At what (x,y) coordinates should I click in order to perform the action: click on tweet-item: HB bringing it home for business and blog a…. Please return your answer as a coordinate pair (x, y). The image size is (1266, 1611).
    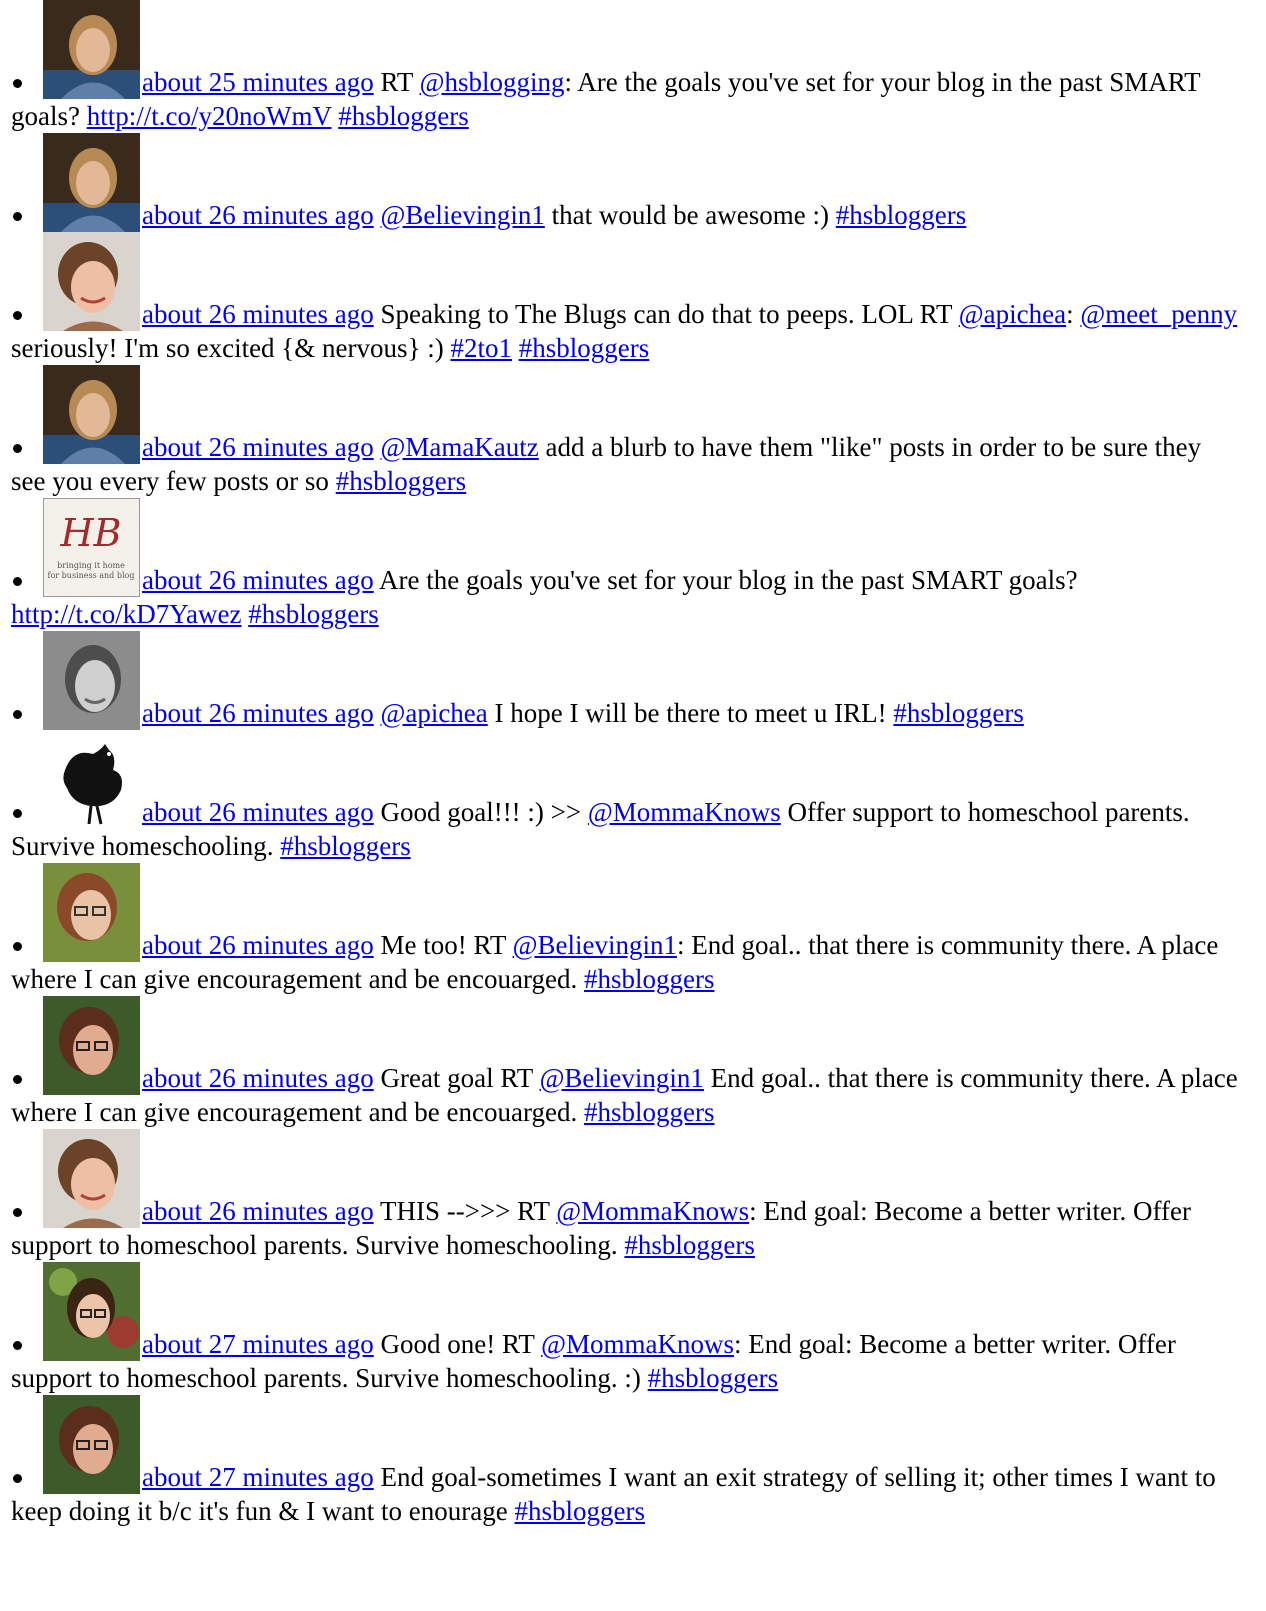
    Looking at the image, I should click on (626, 564).